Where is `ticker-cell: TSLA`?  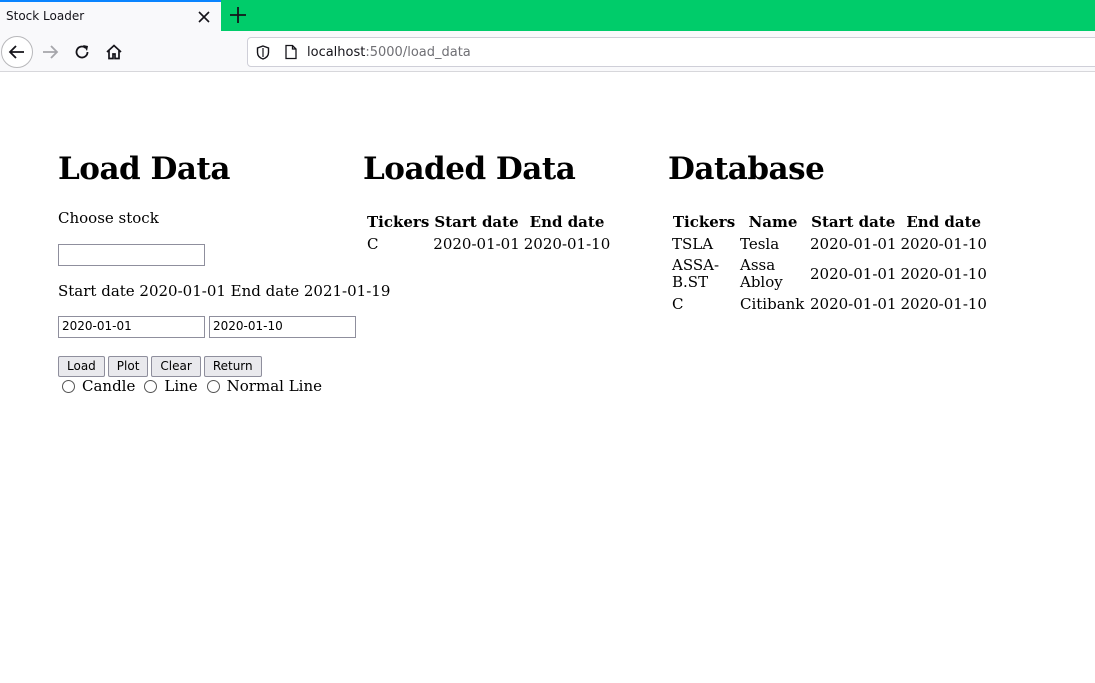
ticker-cell: TSLA is located at coordinates (704, 244).